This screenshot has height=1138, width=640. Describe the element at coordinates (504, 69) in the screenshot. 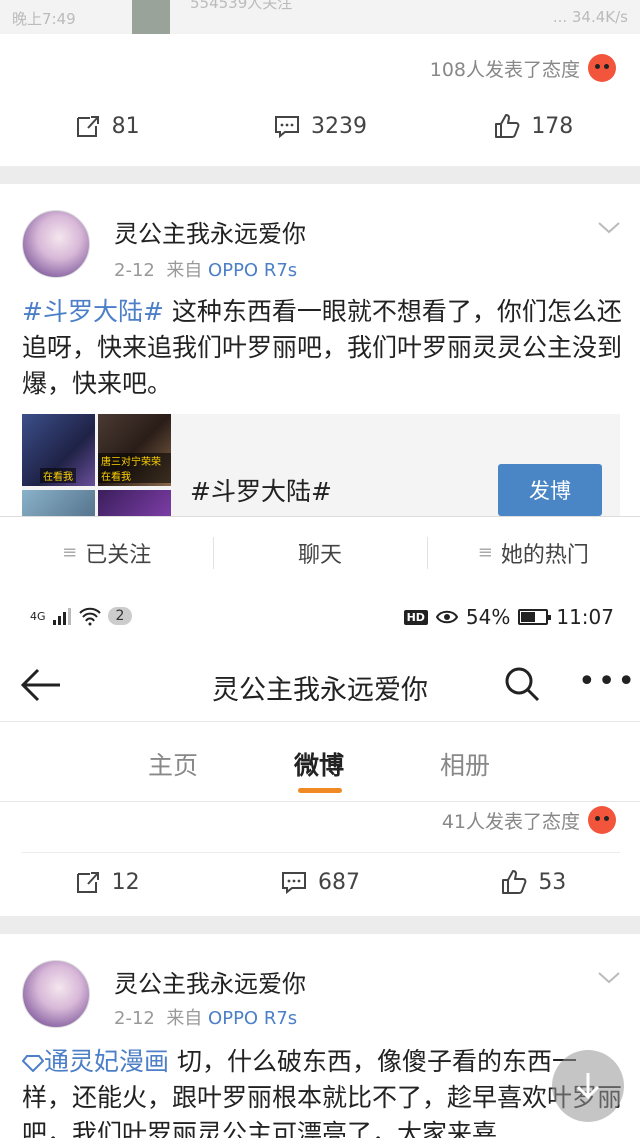

I see `reaction-text: 108人发表了态度` at that location.